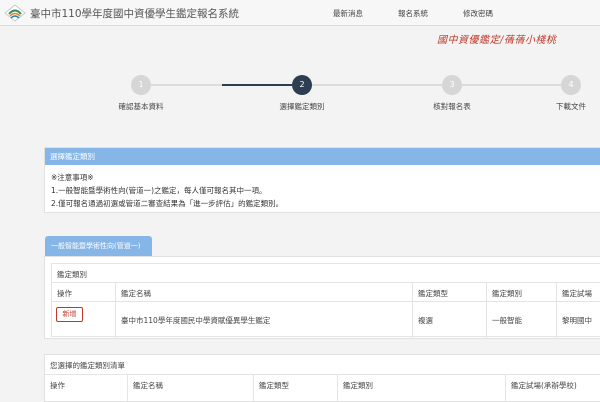  Describe the element at coordinates (72, 274) in the screenshot. I see `table-title: 鑑定類別` at that location.